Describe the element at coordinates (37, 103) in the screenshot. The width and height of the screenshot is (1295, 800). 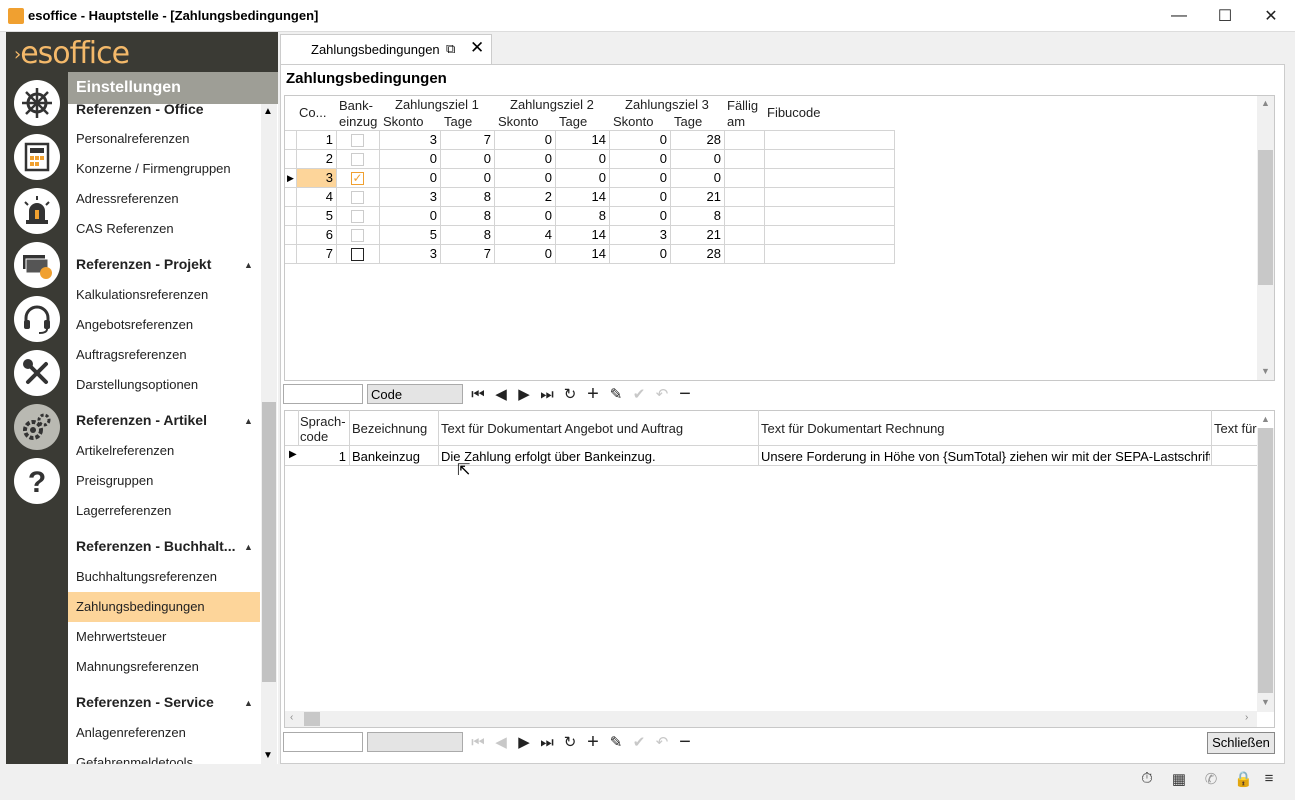
I see `helm-icon` at that location.